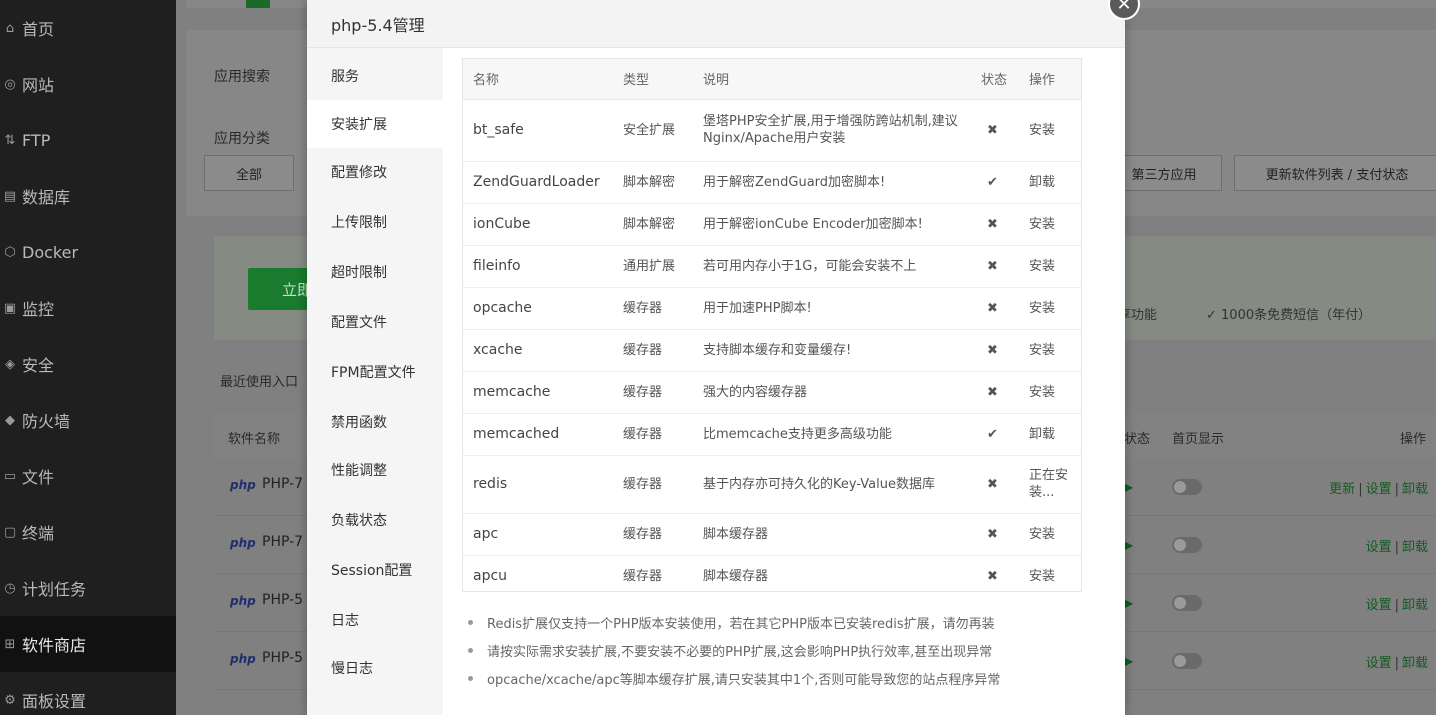  I want to click on sidebar-item: ⌂ 首页, so click(88, 28).